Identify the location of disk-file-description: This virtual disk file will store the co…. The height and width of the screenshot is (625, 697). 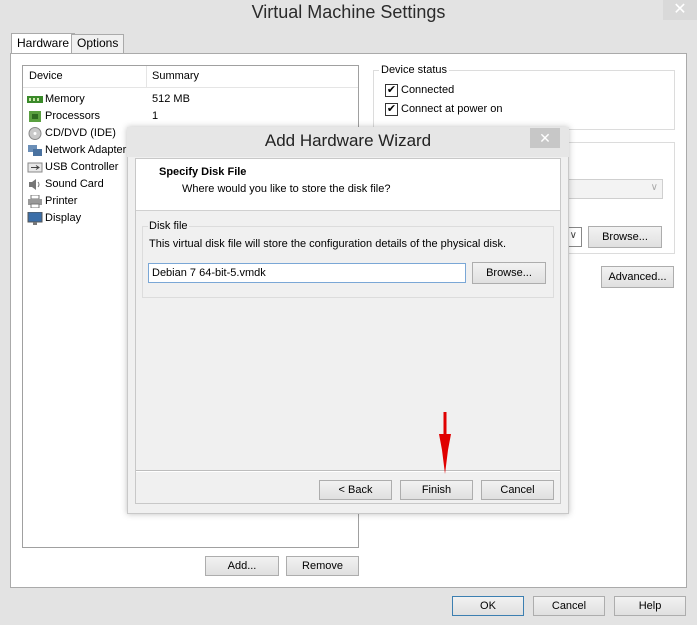
(328, 244).